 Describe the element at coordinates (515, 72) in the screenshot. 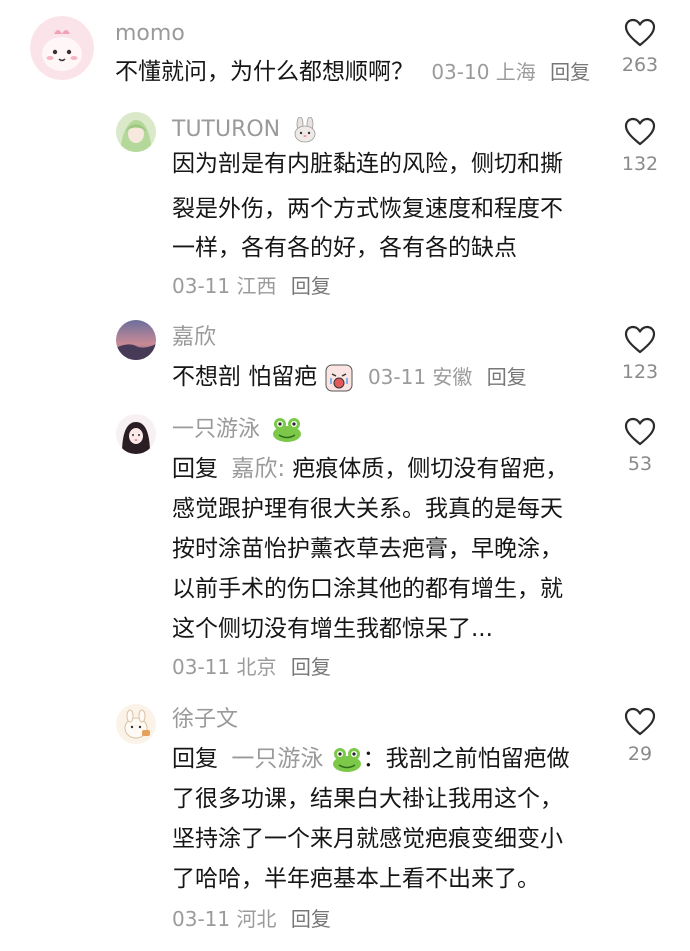

I see `comment-location: 上海` at that location.